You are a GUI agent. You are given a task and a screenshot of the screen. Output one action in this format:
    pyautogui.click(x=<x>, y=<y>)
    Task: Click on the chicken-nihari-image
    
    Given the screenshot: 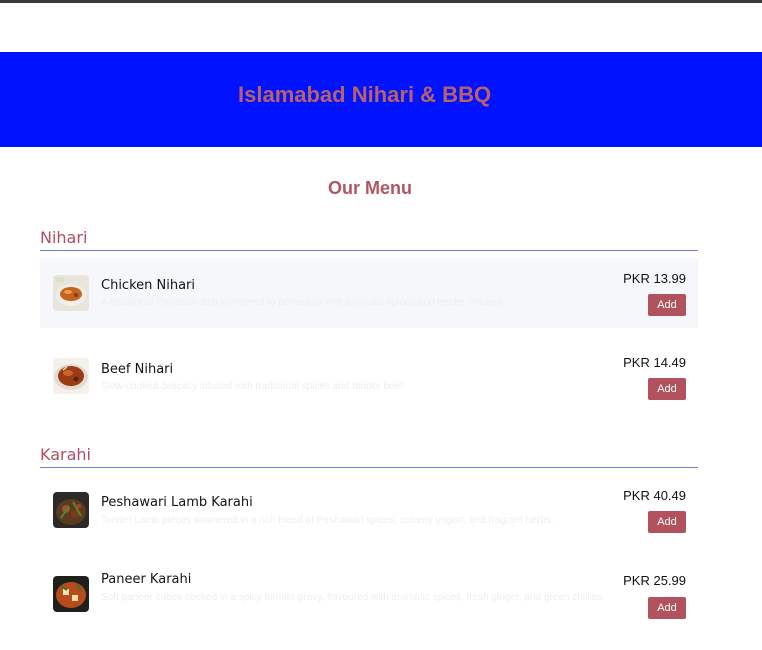 What is the action you would take?
    pyautogui.click(x=71, y=293)
    